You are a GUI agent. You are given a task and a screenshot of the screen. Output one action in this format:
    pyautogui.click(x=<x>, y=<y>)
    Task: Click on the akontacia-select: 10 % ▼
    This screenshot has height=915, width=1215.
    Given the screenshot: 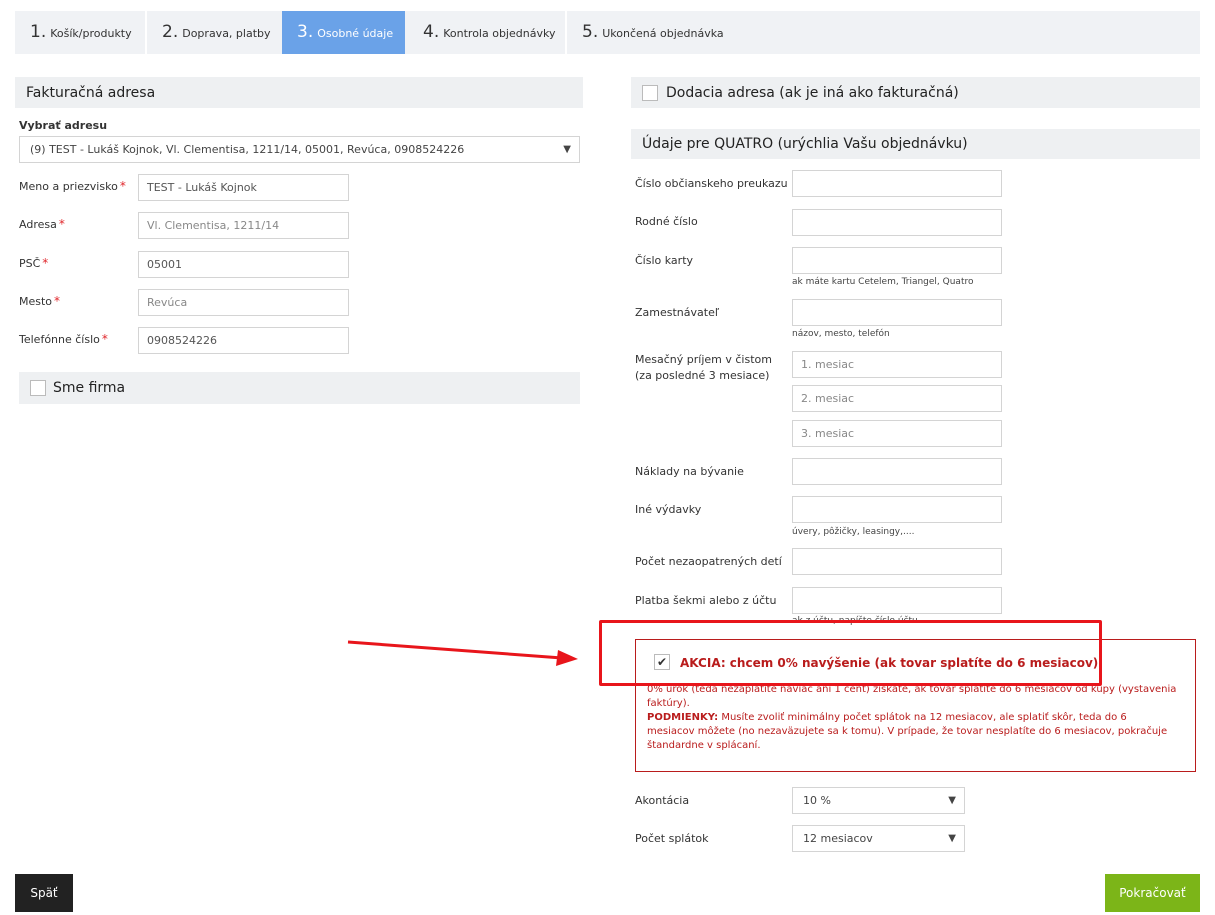 What is the action you would take?
    pyautogui.click(x=878, y=800)
    